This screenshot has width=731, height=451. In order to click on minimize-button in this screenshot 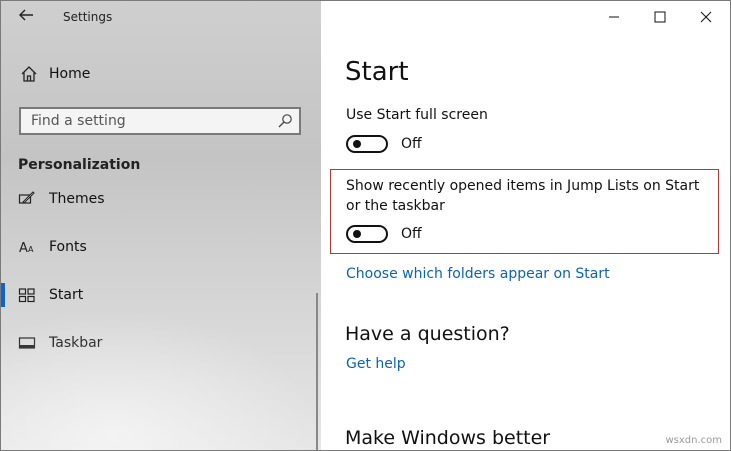, I will do `click(614, 17)`.